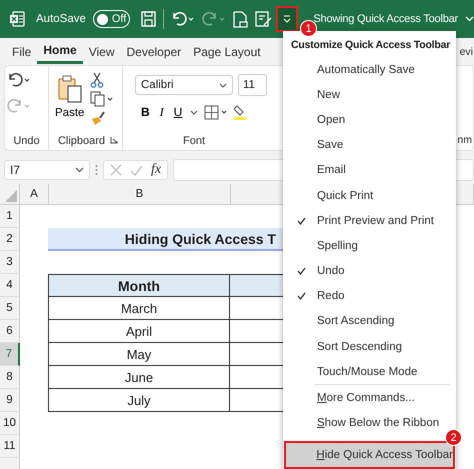  What do you see at coordinates (111, 19) in the screenshot?
I see `autosave-toggle: Off` at bounding box center [111, 19].